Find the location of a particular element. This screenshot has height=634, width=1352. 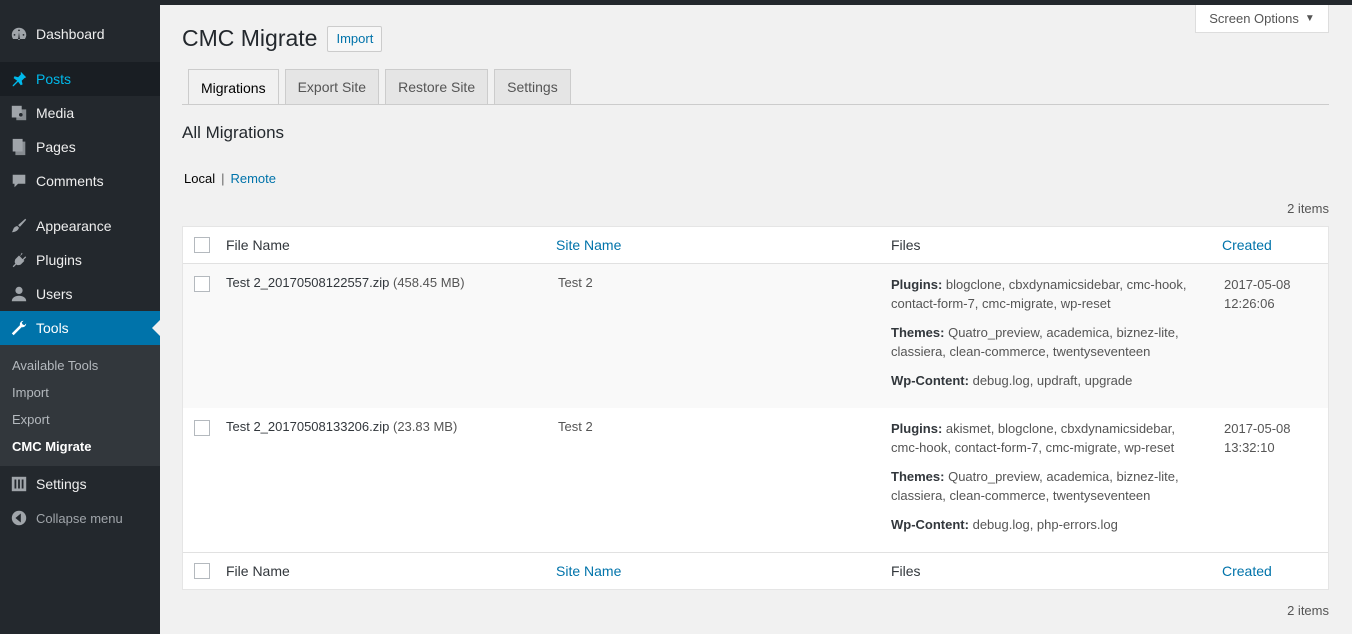

table-footer: File Name Site Name Files Created is located at coordinates (755, 570).